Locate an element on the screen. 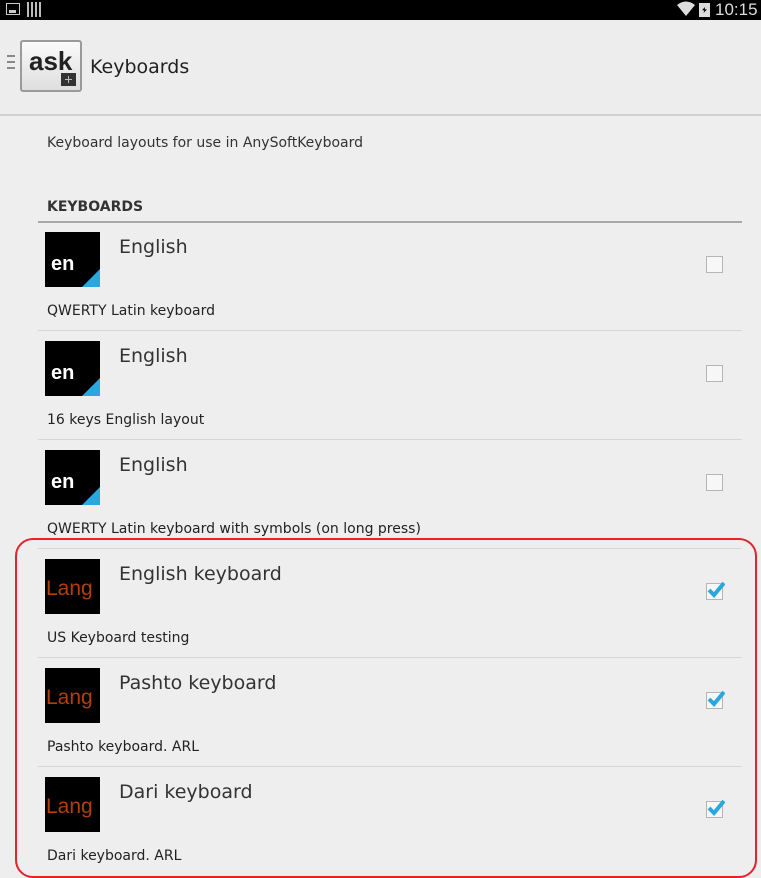 This screenshot has width=761, height=878. keyboard-description: Dari keyboard. ARL is located at coordinates (114, 856).